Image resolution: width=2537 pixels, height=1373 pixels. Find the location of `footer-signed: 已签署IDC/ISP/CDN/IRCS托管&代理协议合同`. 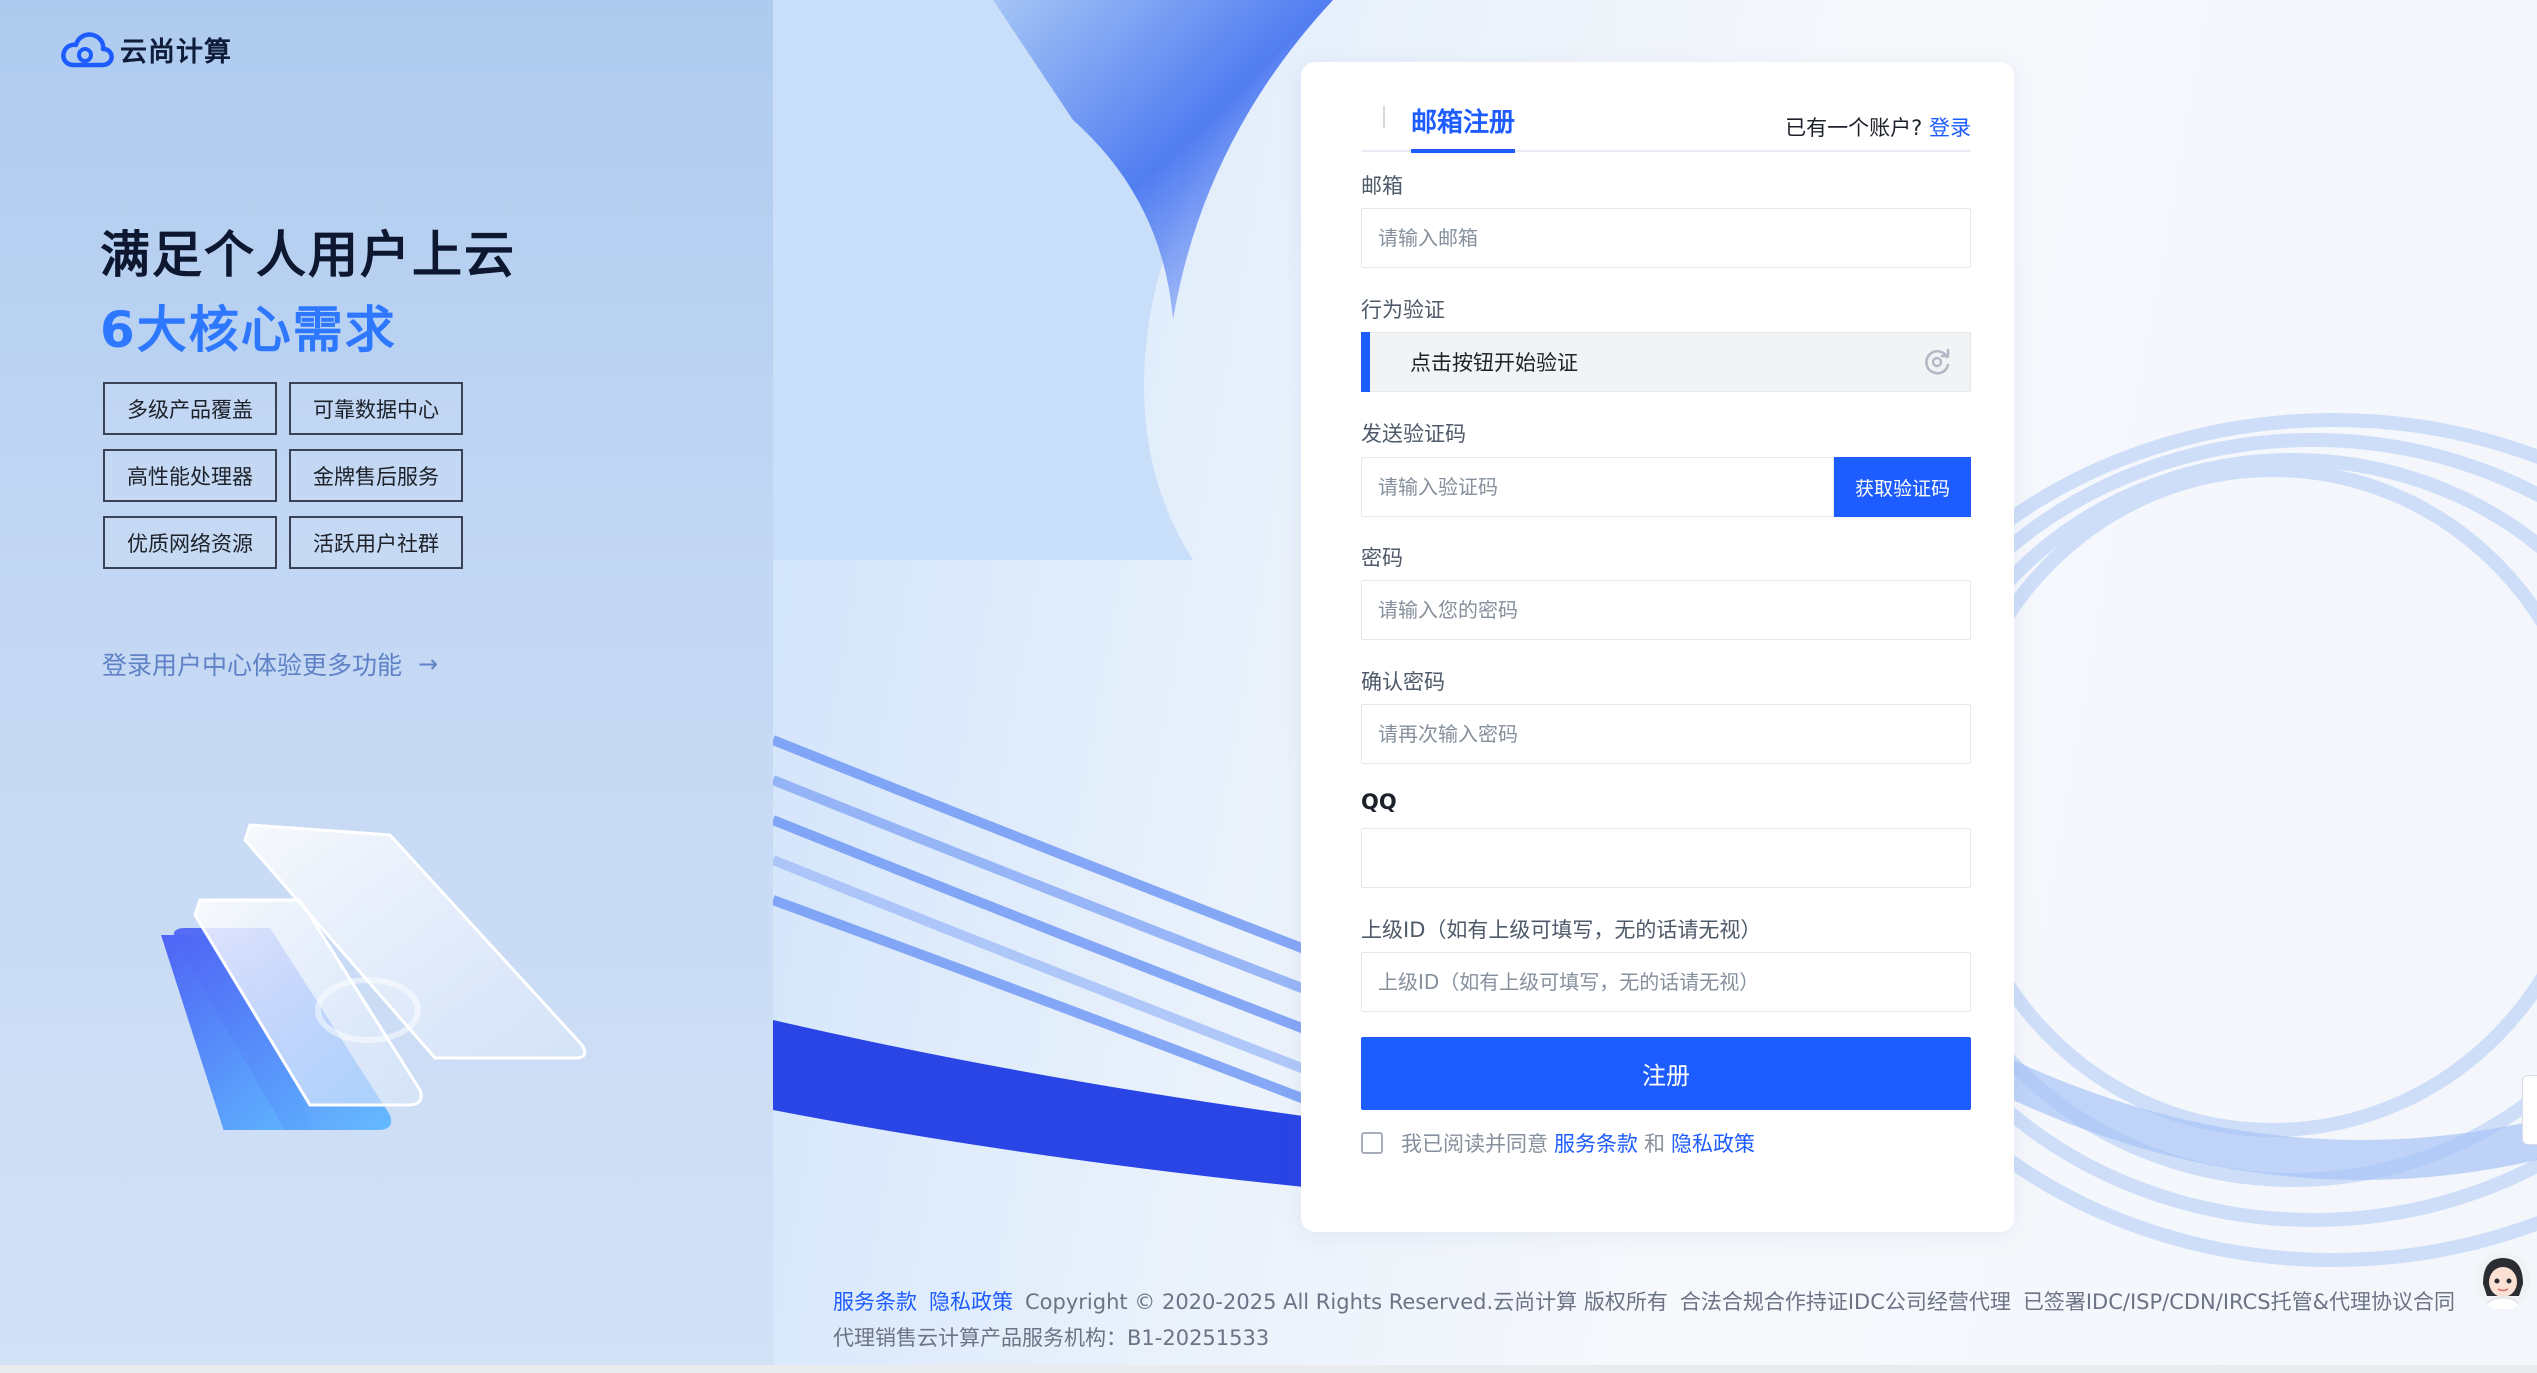

footer-signed: 已签署IDC/ISP/CDN/IRCS托管&代理协议合同 is located at coordinates (2238, 1302).